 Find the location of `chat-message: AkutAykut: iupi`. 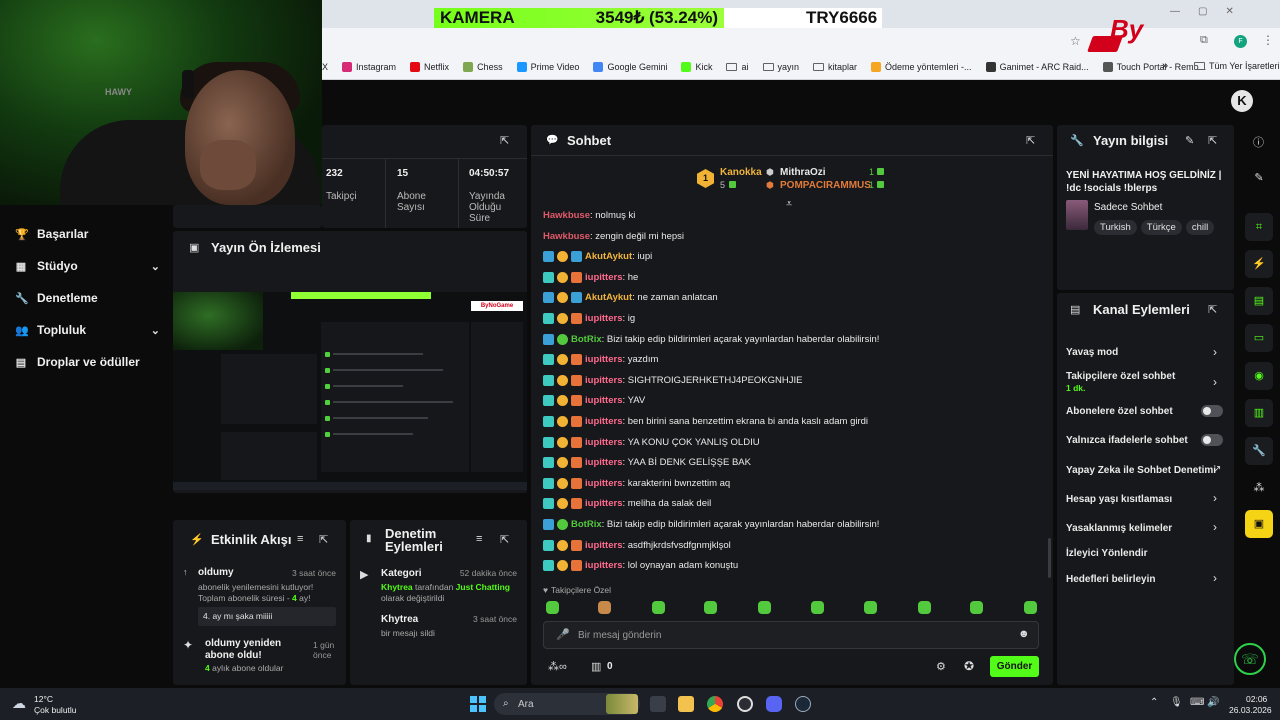

chat-message: AkutAykut: iupi is located at coordinates (597, 257).